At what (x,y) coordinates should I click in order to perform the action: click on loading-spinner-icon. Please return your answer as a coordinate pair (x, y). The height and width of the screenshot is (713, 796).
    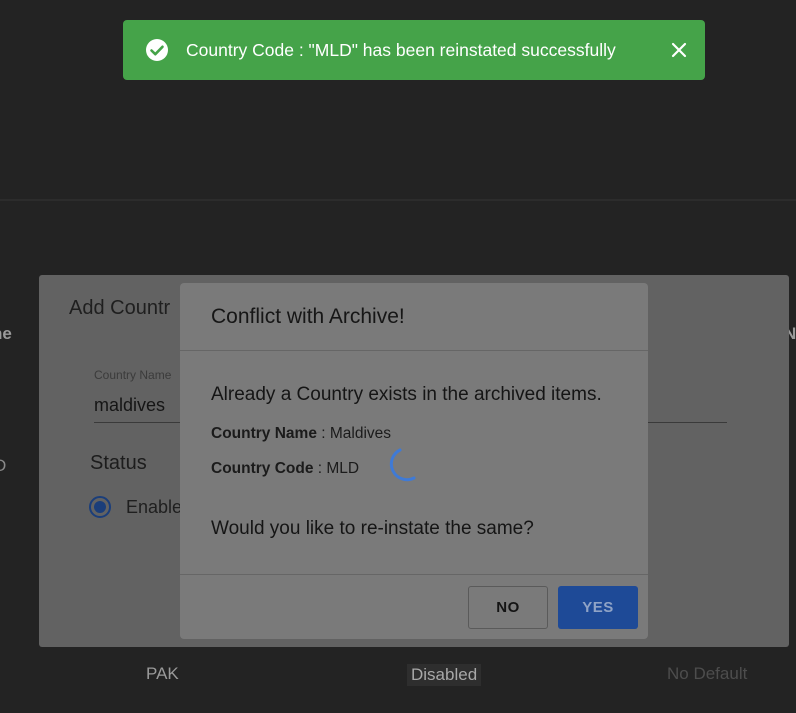
    Looking at the image, I should click on (402, 465).